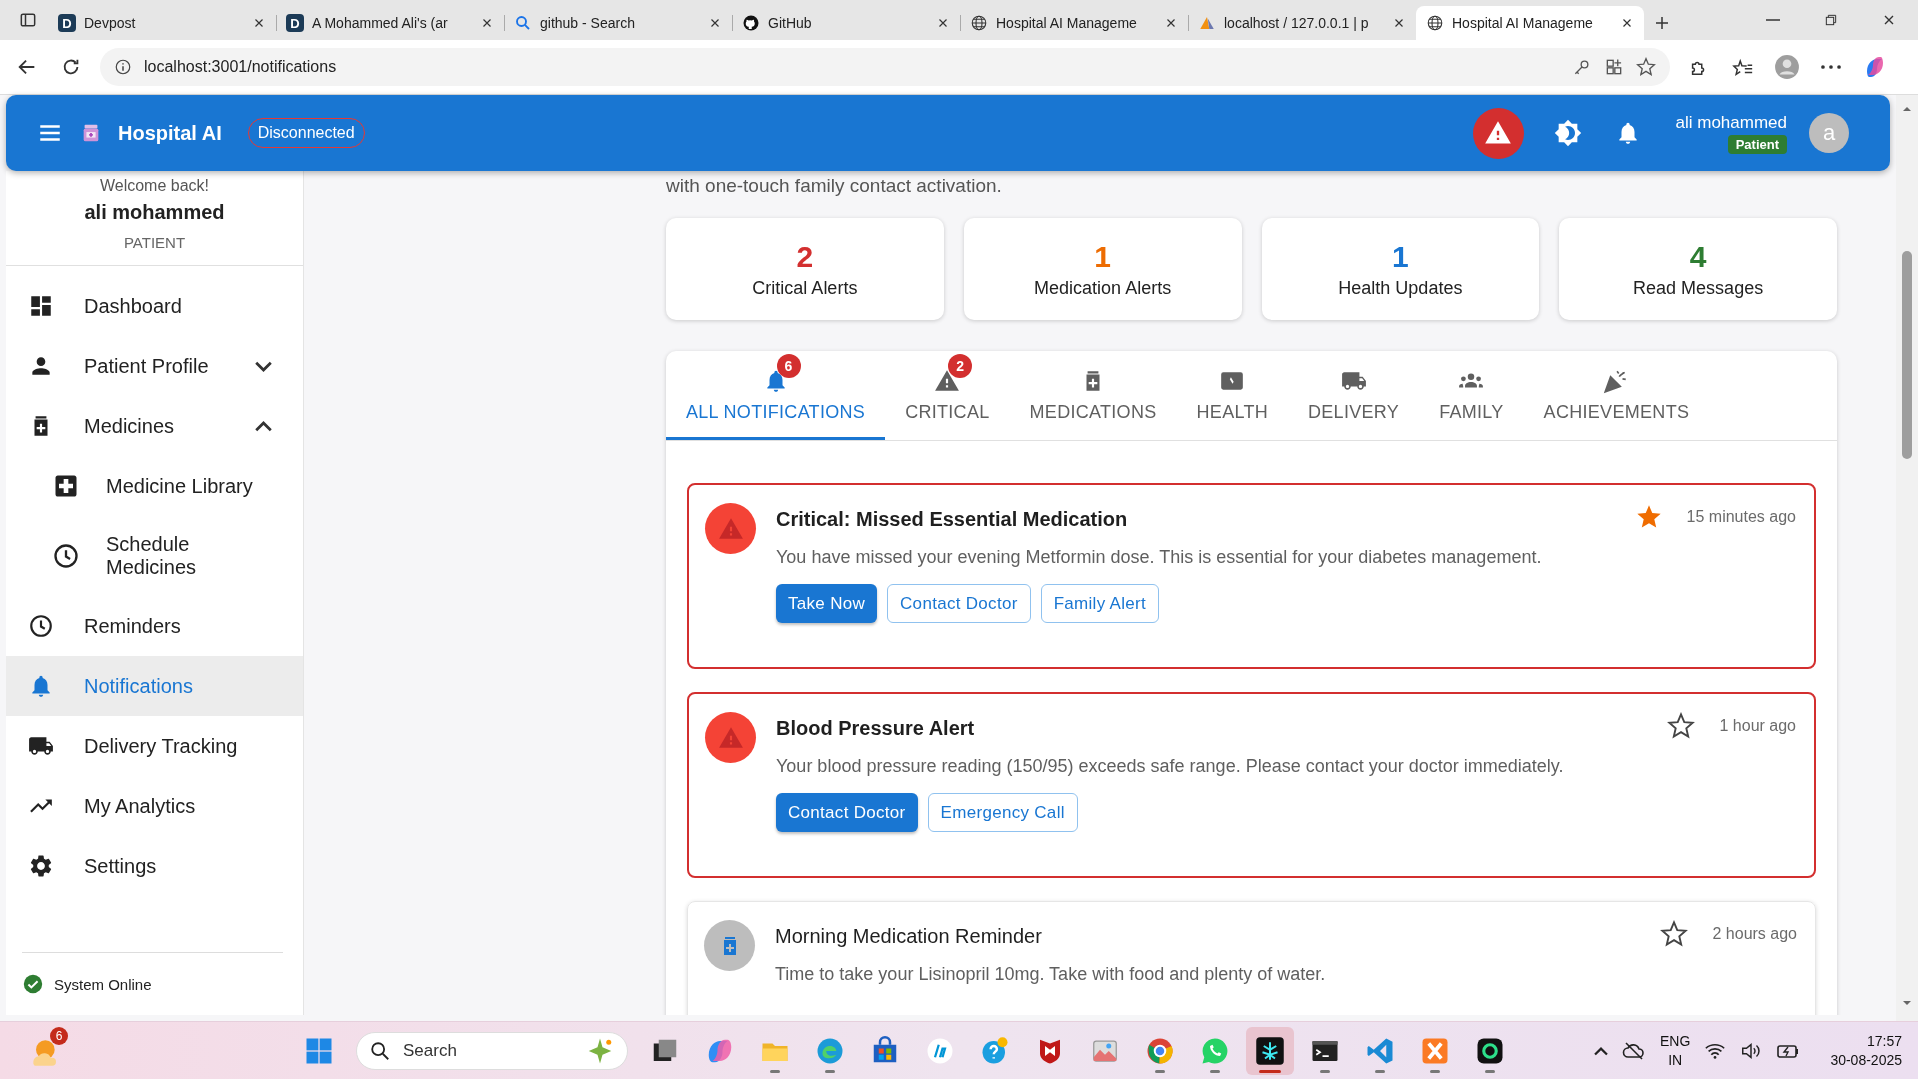  Describe the element at coordinates (1675, 1041) in the screenshot. I see `language-label: ENG` at that location.